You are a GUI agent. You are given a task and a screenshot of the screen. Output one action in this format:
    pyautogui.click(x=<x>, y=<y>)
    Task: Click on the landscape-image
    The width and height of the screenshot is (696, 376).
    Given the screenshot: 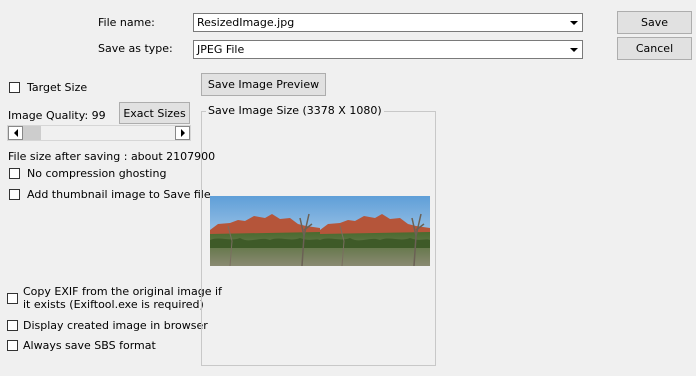 What is the action you would take?
    pyautogui.click(x=320, y=231)
    